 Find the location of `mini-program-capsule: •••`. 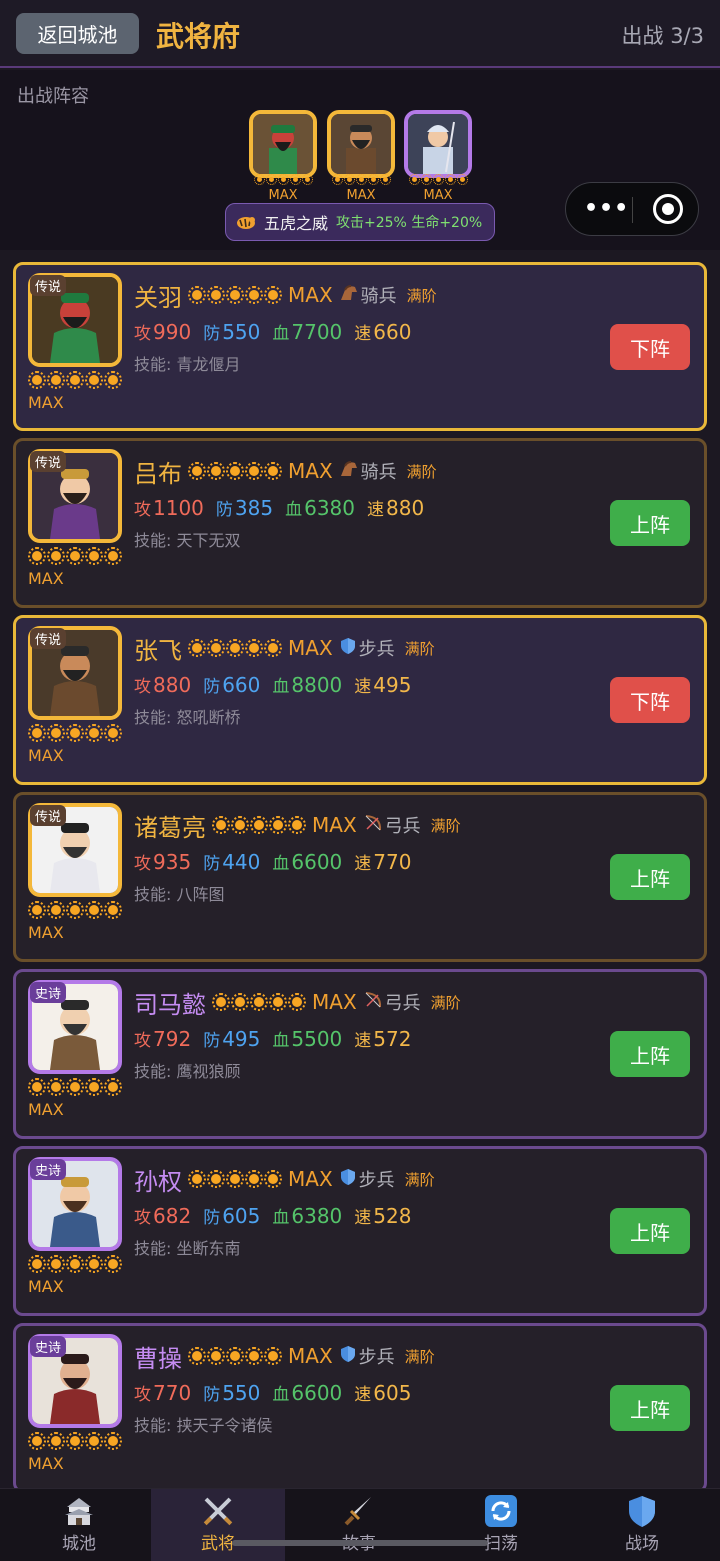

mini-program-capsule: ••• is located at coordinates (632, 209).